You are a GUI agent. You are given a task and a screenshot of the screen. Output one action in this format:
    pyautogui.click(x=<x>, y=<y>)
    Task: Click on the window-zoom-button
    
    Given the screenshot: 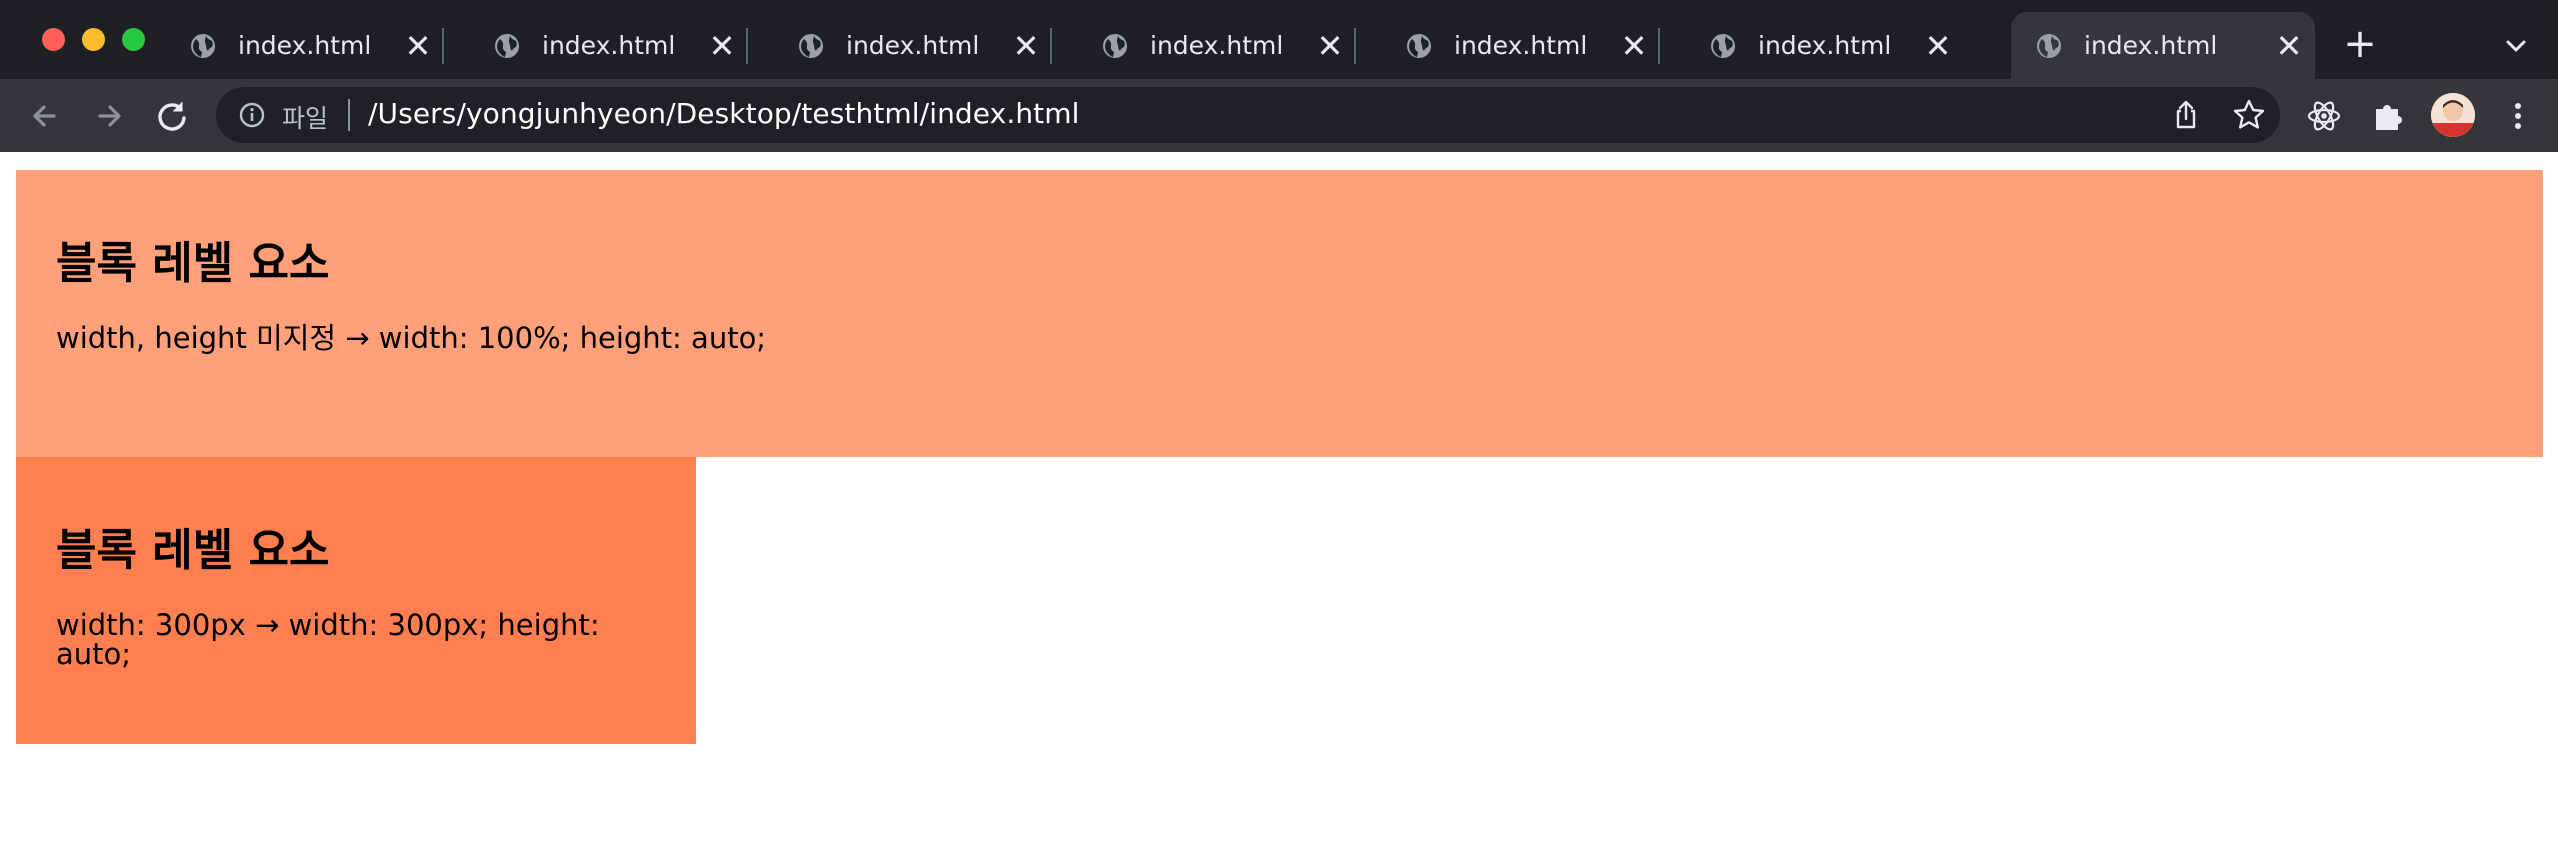 What is the action you would take?
    pyautogui.click(x=133, y=39)
    